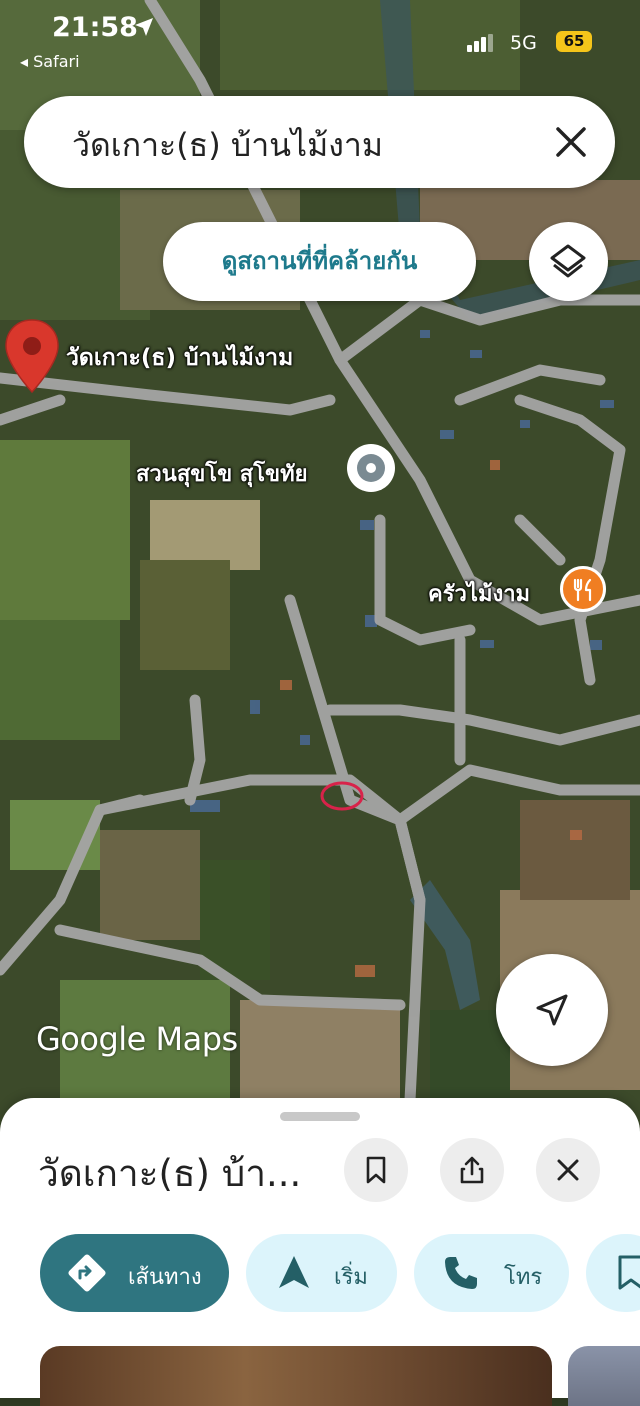 Image resolution: width=640 pixels, height=1406 pixels. Describe the element at coordinates (144, 27) in the screenshot. I see `location-services-icon` at that location.